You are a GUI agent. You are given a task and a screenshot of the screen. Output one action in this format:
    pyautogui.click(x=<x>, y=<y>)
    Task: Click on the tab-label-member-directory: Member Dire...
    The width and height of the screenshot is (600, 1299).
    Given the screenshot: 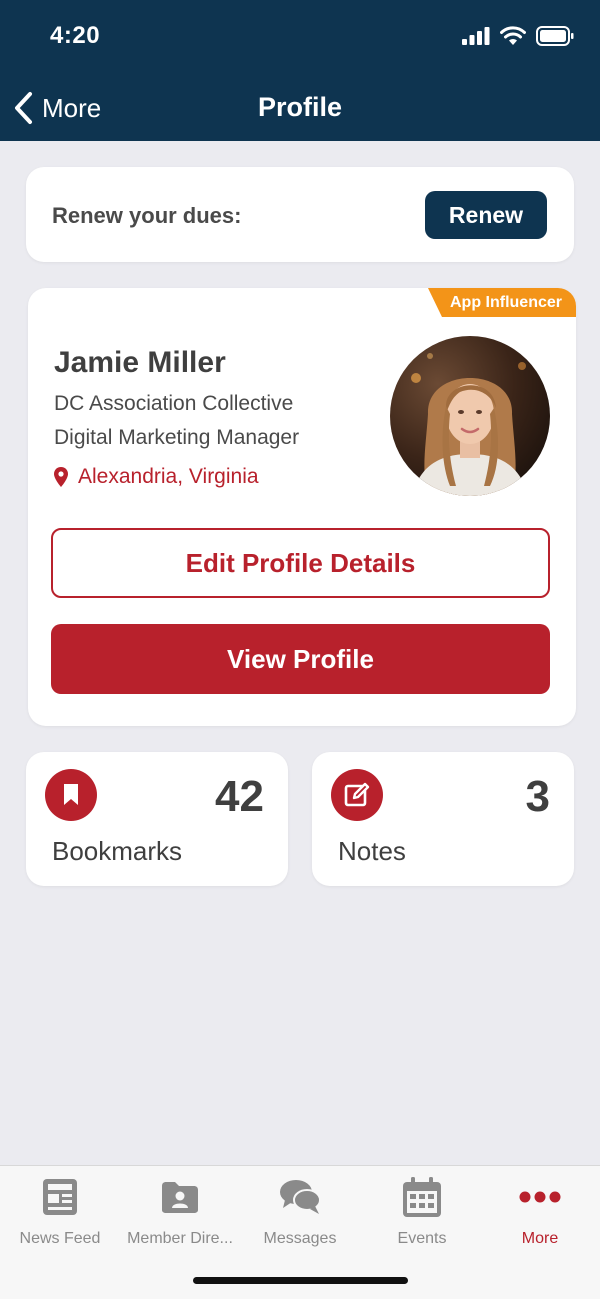 What is the action you would take?
    pyautogui.click(x=180, y=1238)
    